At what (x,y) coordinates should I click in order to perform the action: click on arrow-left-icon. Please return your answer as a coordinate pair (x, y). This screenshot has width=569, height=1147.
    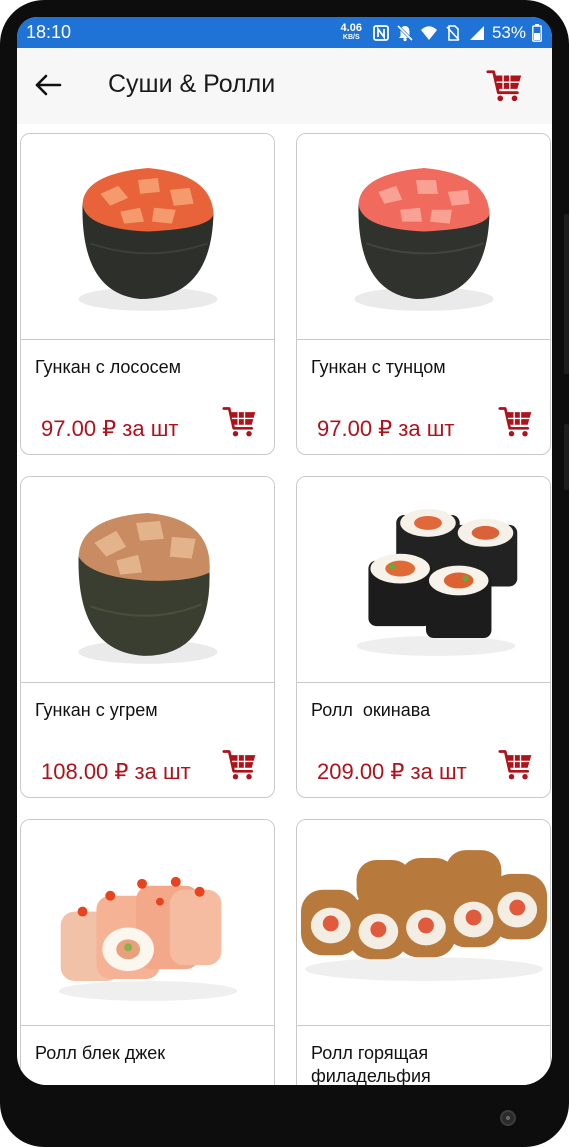
    Looking at the image, I should click on (48, 85).